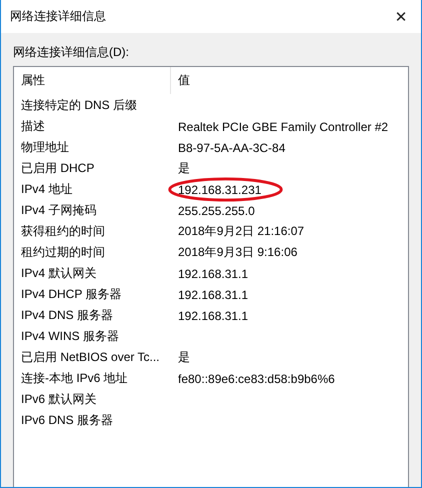 This screenshot has width=422, height=488. What do you see at coordinates (47, 189) in the screenshot?
I see `property-cell-text: IPv4 地址` at bounding box center [47, 189].